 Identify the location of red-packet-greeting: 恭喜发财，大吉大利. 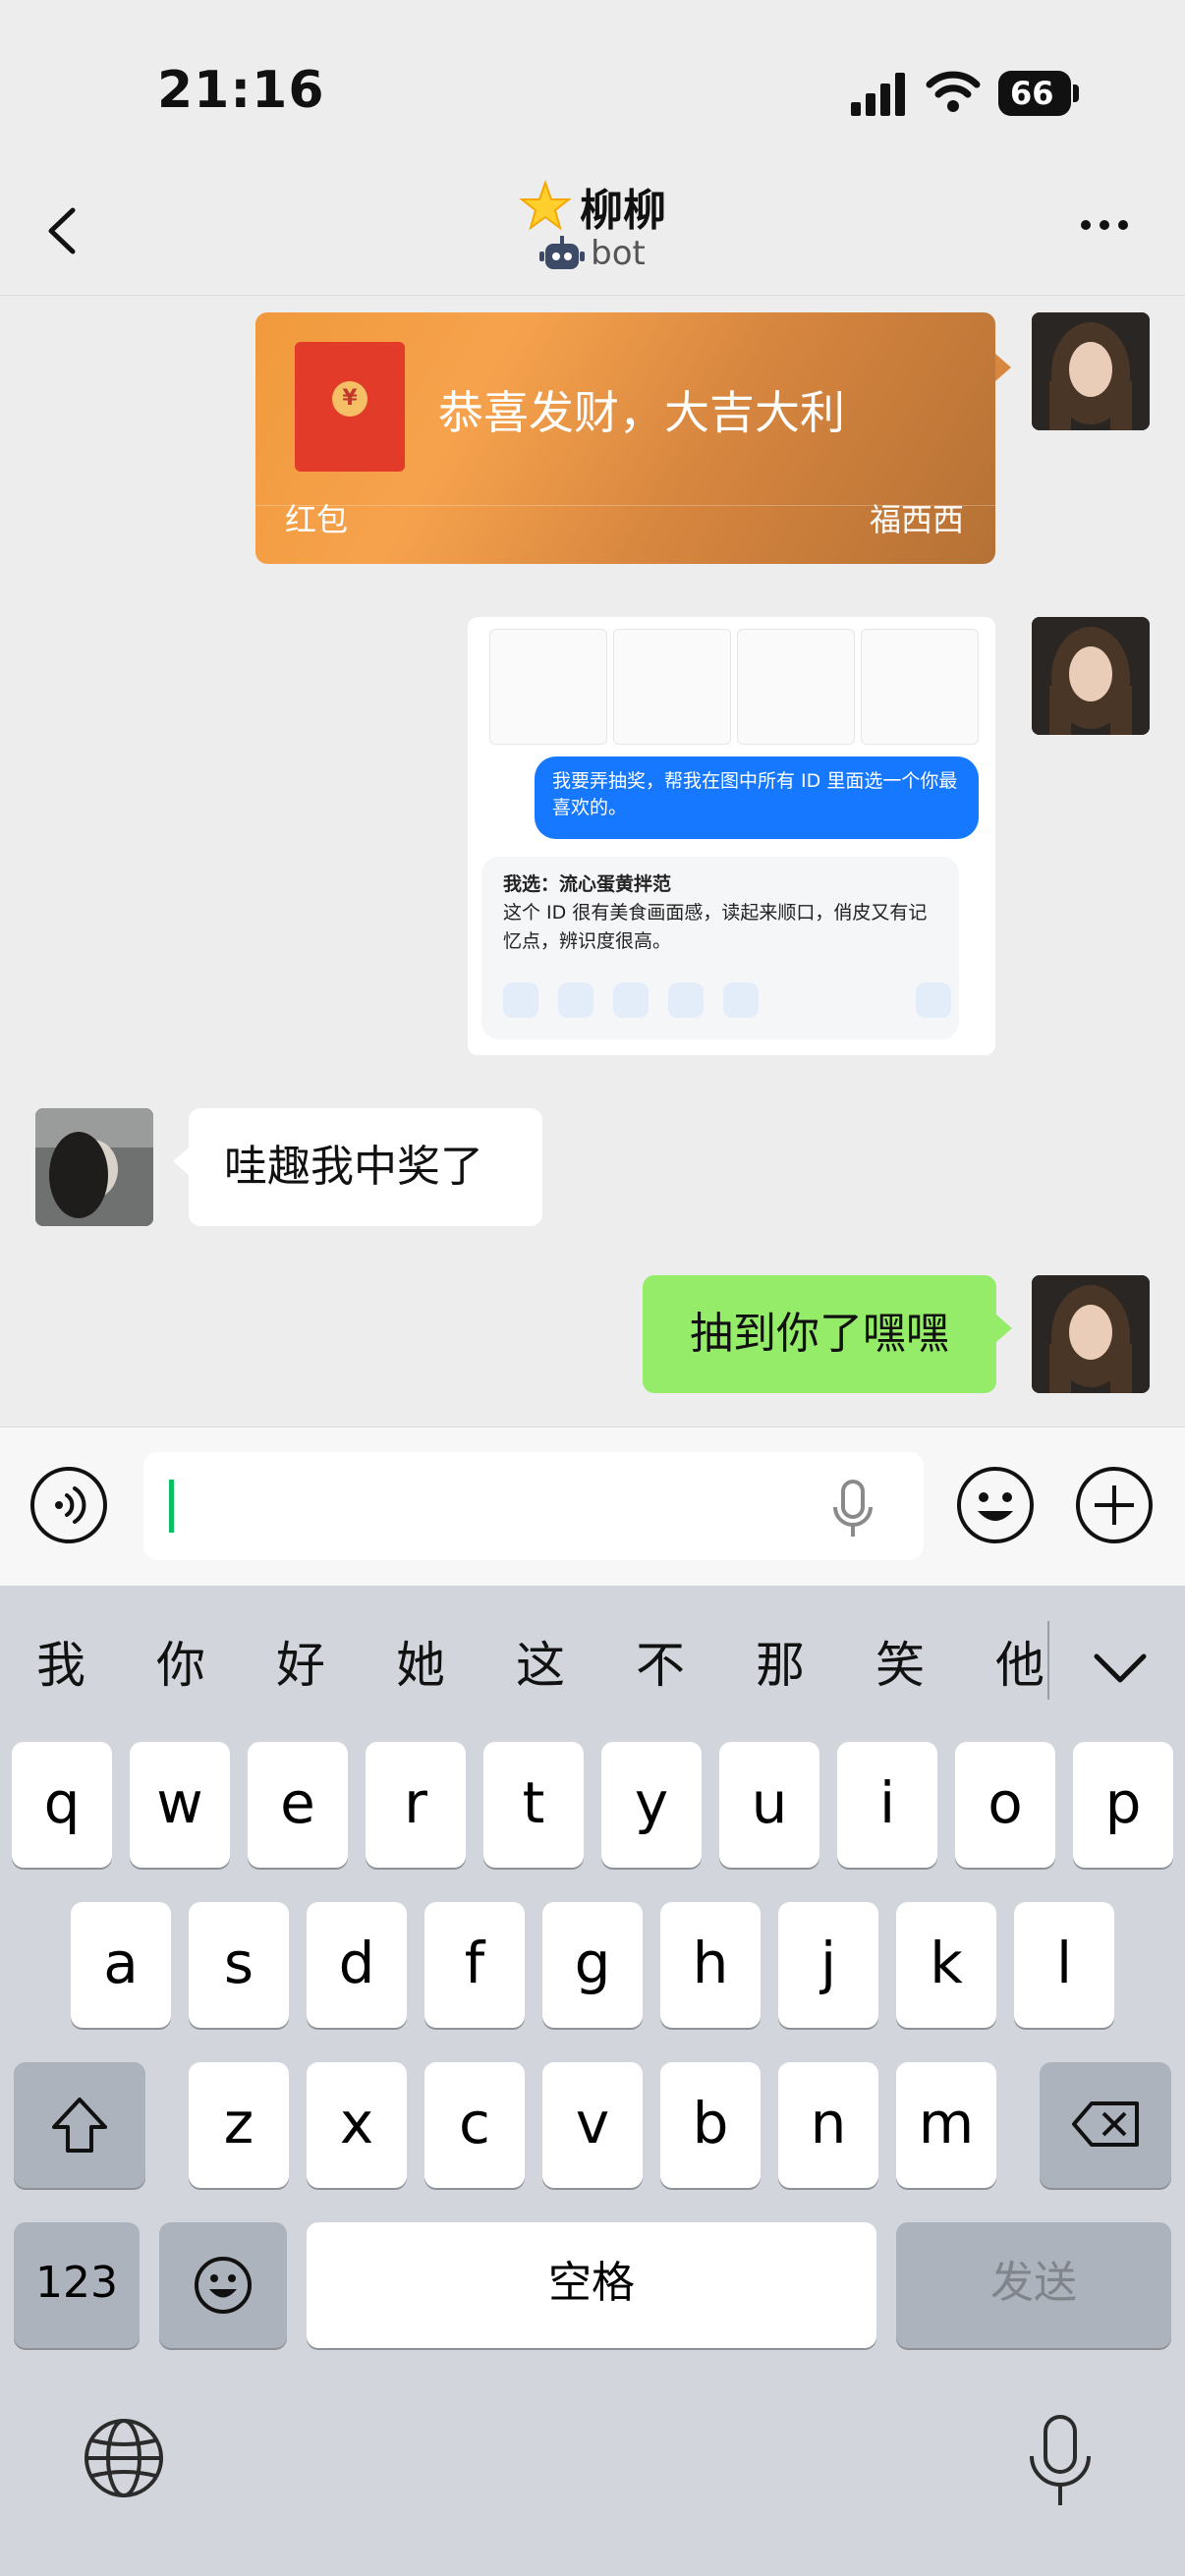
(641, 412).